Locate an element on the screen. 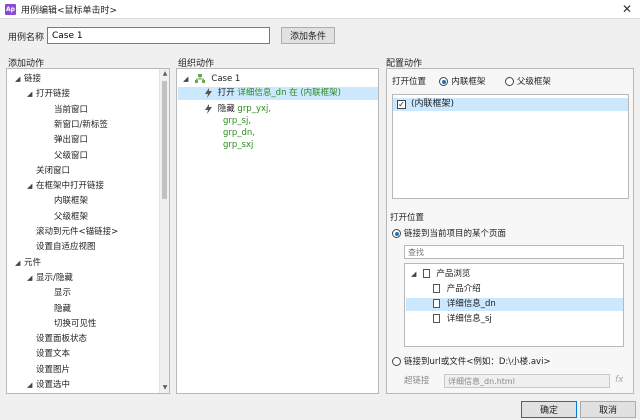 This screenshot has height=420, width=640. parent-frame-radio is located at coordinates (509, 81).